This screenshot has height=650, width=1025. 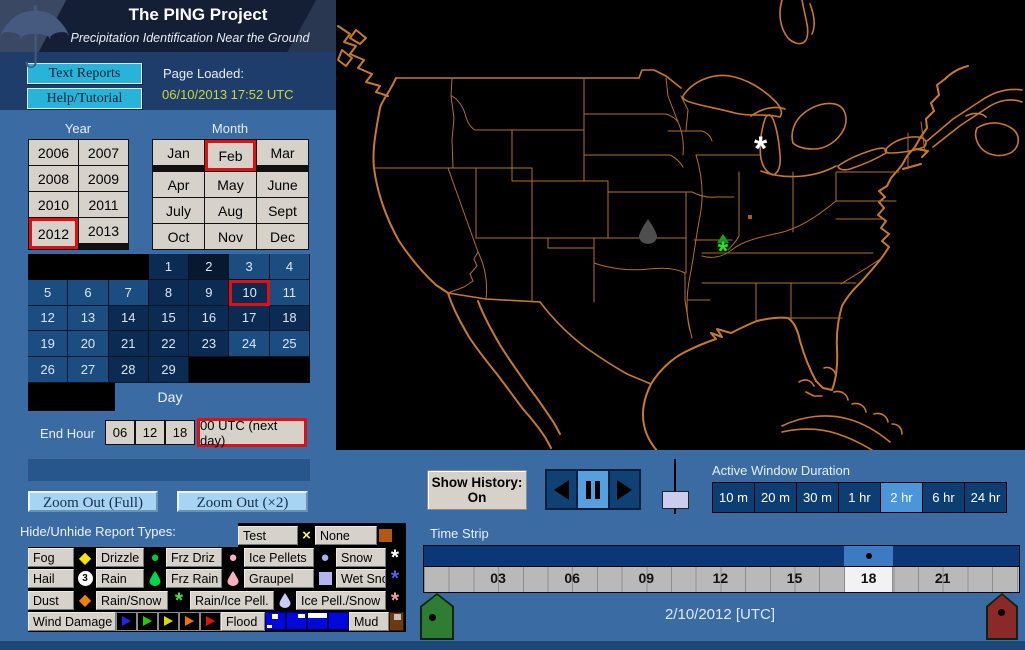 What do you see at coordinates (194, 579) in the screenshot?
I see `report-type-frz-rain-button: Frz Rain` at bounding box center [194, 579].